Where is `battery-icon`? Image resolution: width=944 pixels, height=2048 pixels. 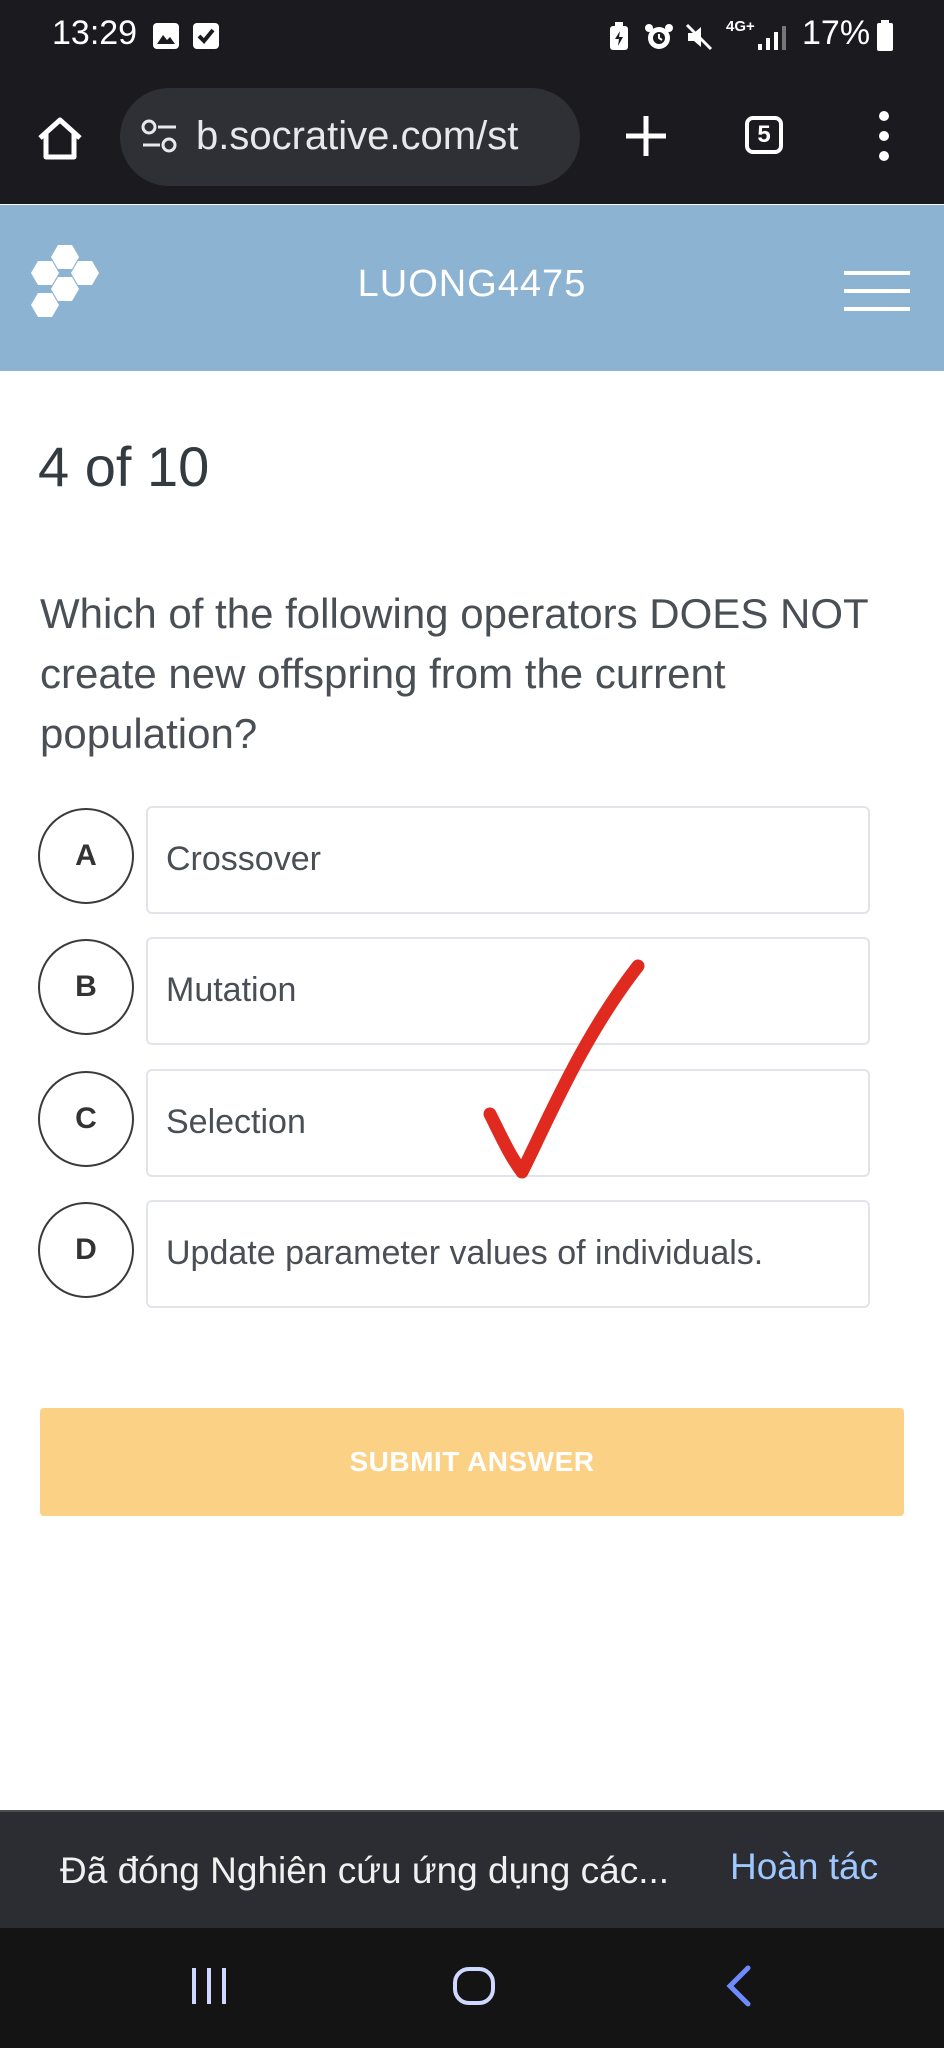
battery-icon is located at coordinates (885, 35).